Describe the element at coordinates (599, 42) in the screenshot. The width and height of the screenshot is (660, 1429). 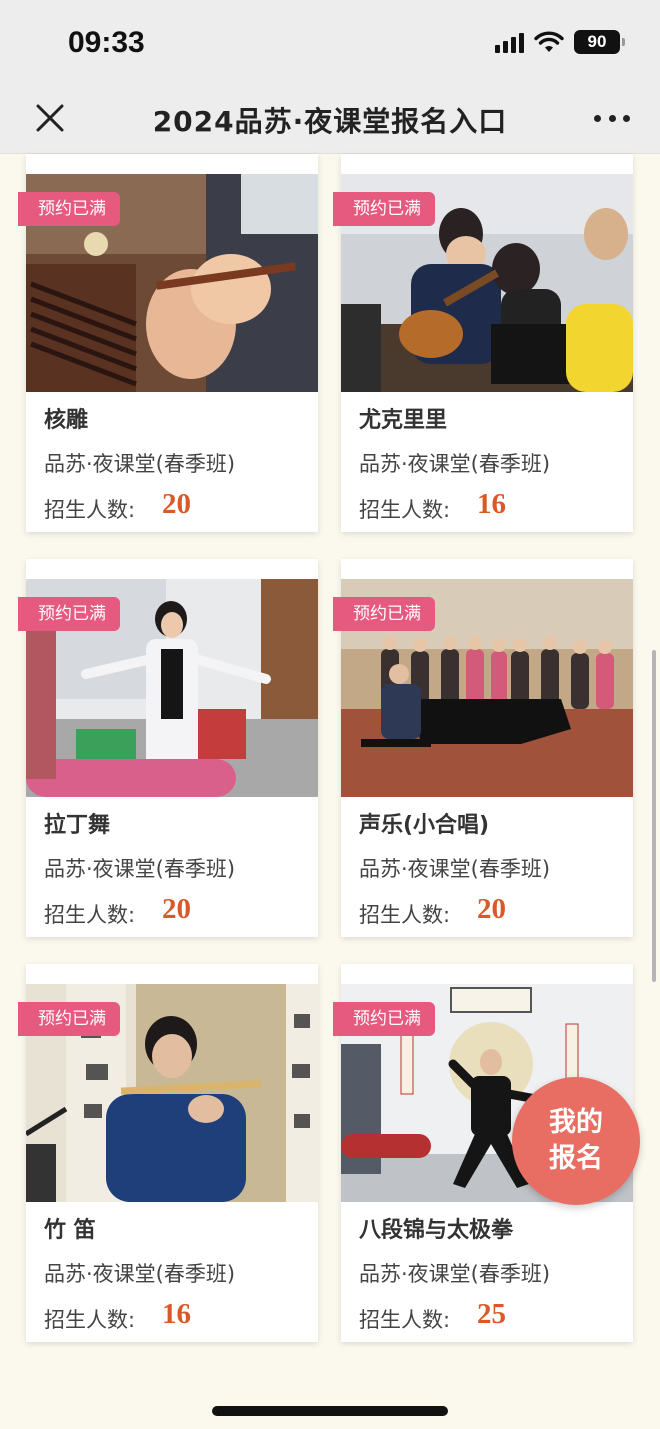
I see `battery-icon: 90` at that location.